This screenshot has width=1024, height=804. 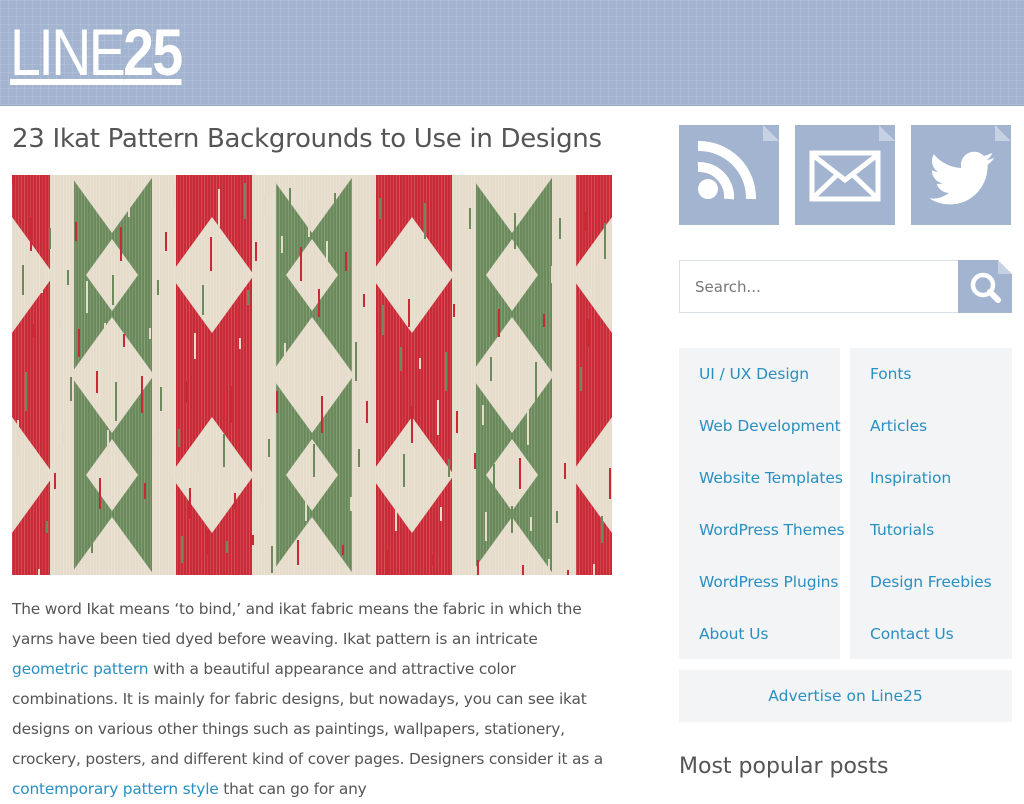 What do you see at coordinates (931, 478) in the screenshot?
I see `category-link-inspiration: Inspiration` at bounding box center [931, 478].